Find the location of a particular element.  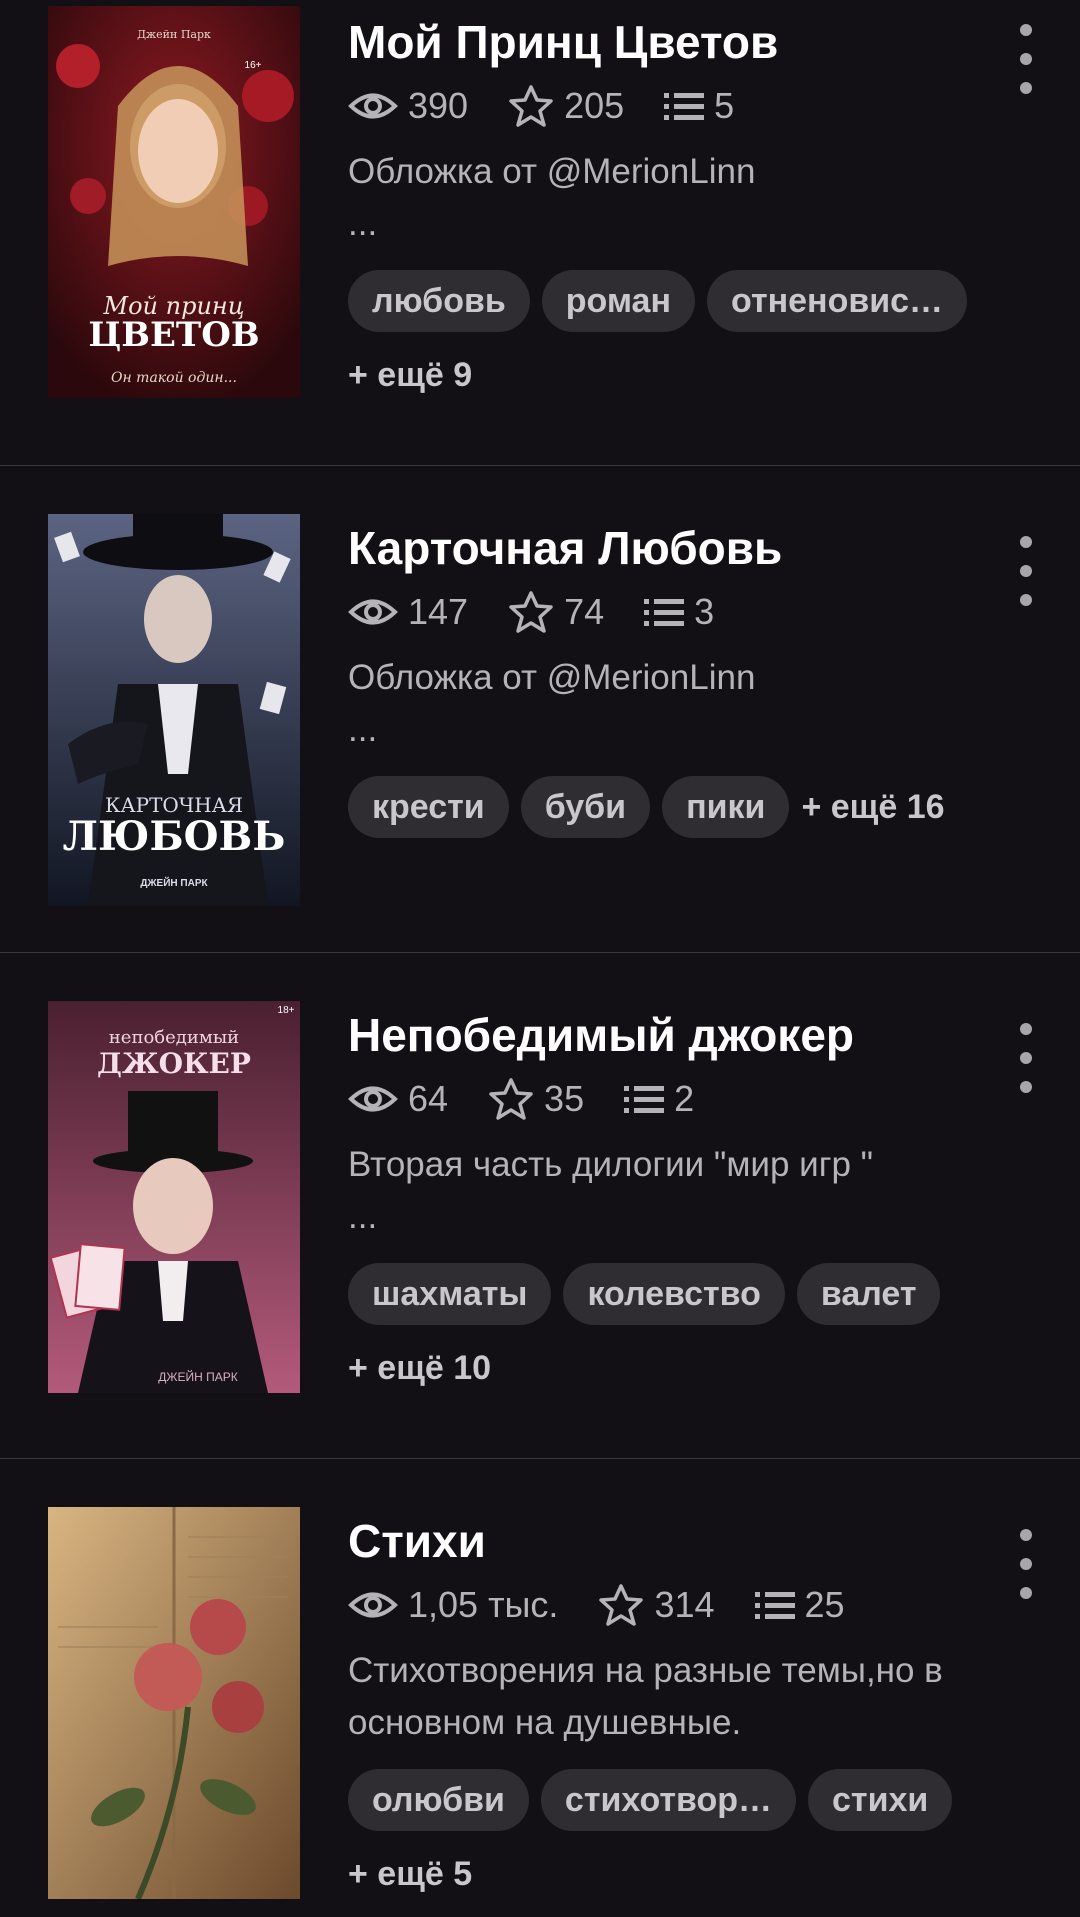

story-stats: 390 205 5 is located at coordinates (669, 106).